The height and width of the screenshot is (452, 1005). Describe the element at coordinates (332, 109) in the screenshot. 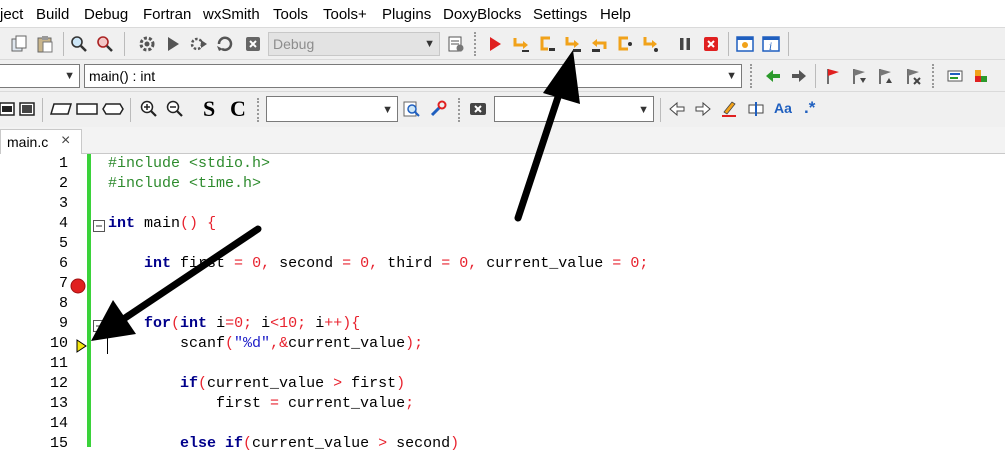

I see `search-text-select: ▼` at that location.